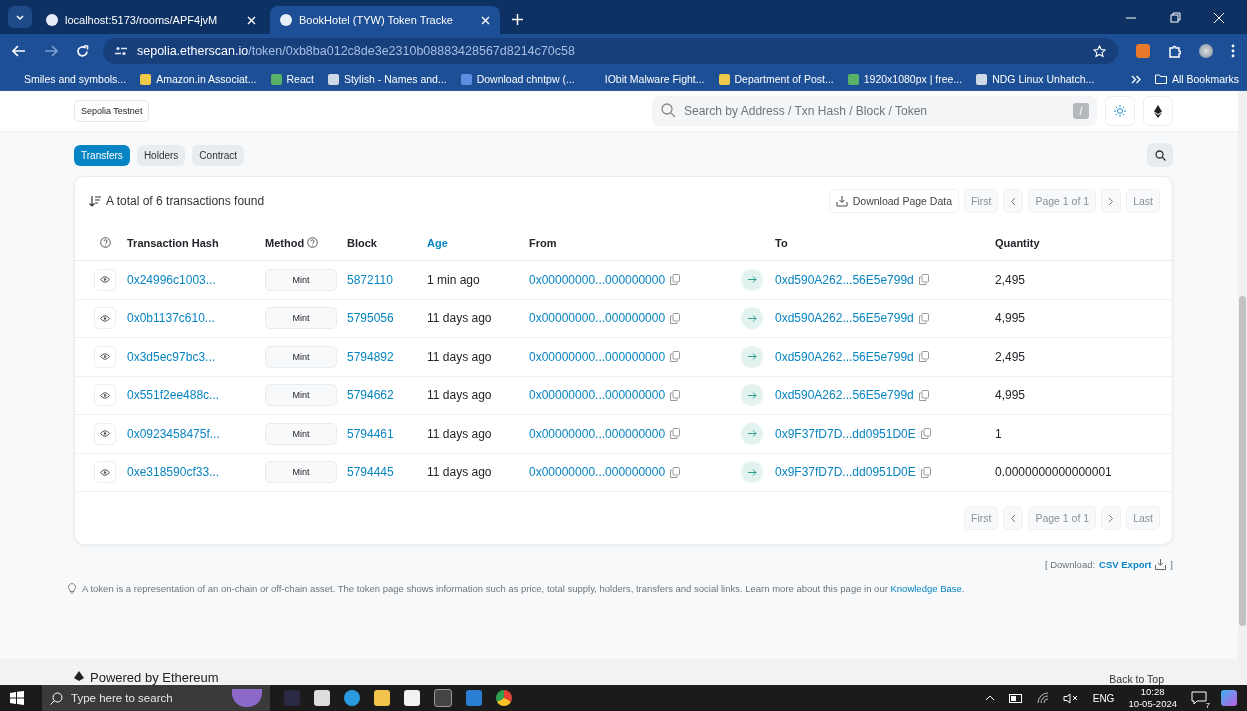 The height and width of the screenshot is (711, 1247). What do you see at coordinates (437, 242) in the screenshot?
I see `column-header: Age` at bounding box center [437, 242].